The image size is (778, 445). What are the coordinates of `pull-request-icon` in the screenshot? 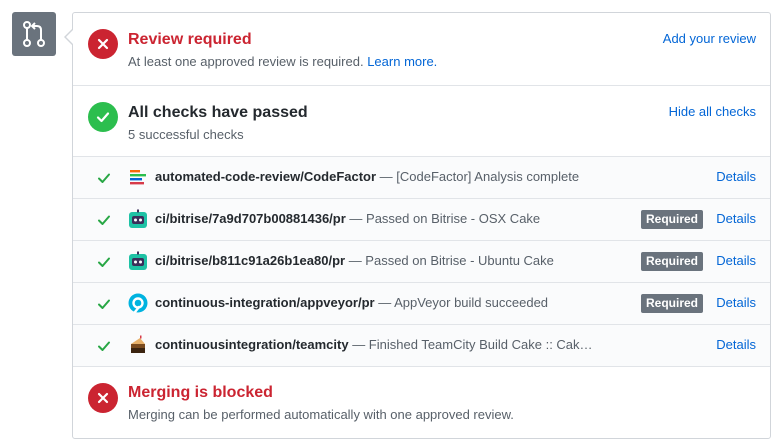 It's located at (34, 34).